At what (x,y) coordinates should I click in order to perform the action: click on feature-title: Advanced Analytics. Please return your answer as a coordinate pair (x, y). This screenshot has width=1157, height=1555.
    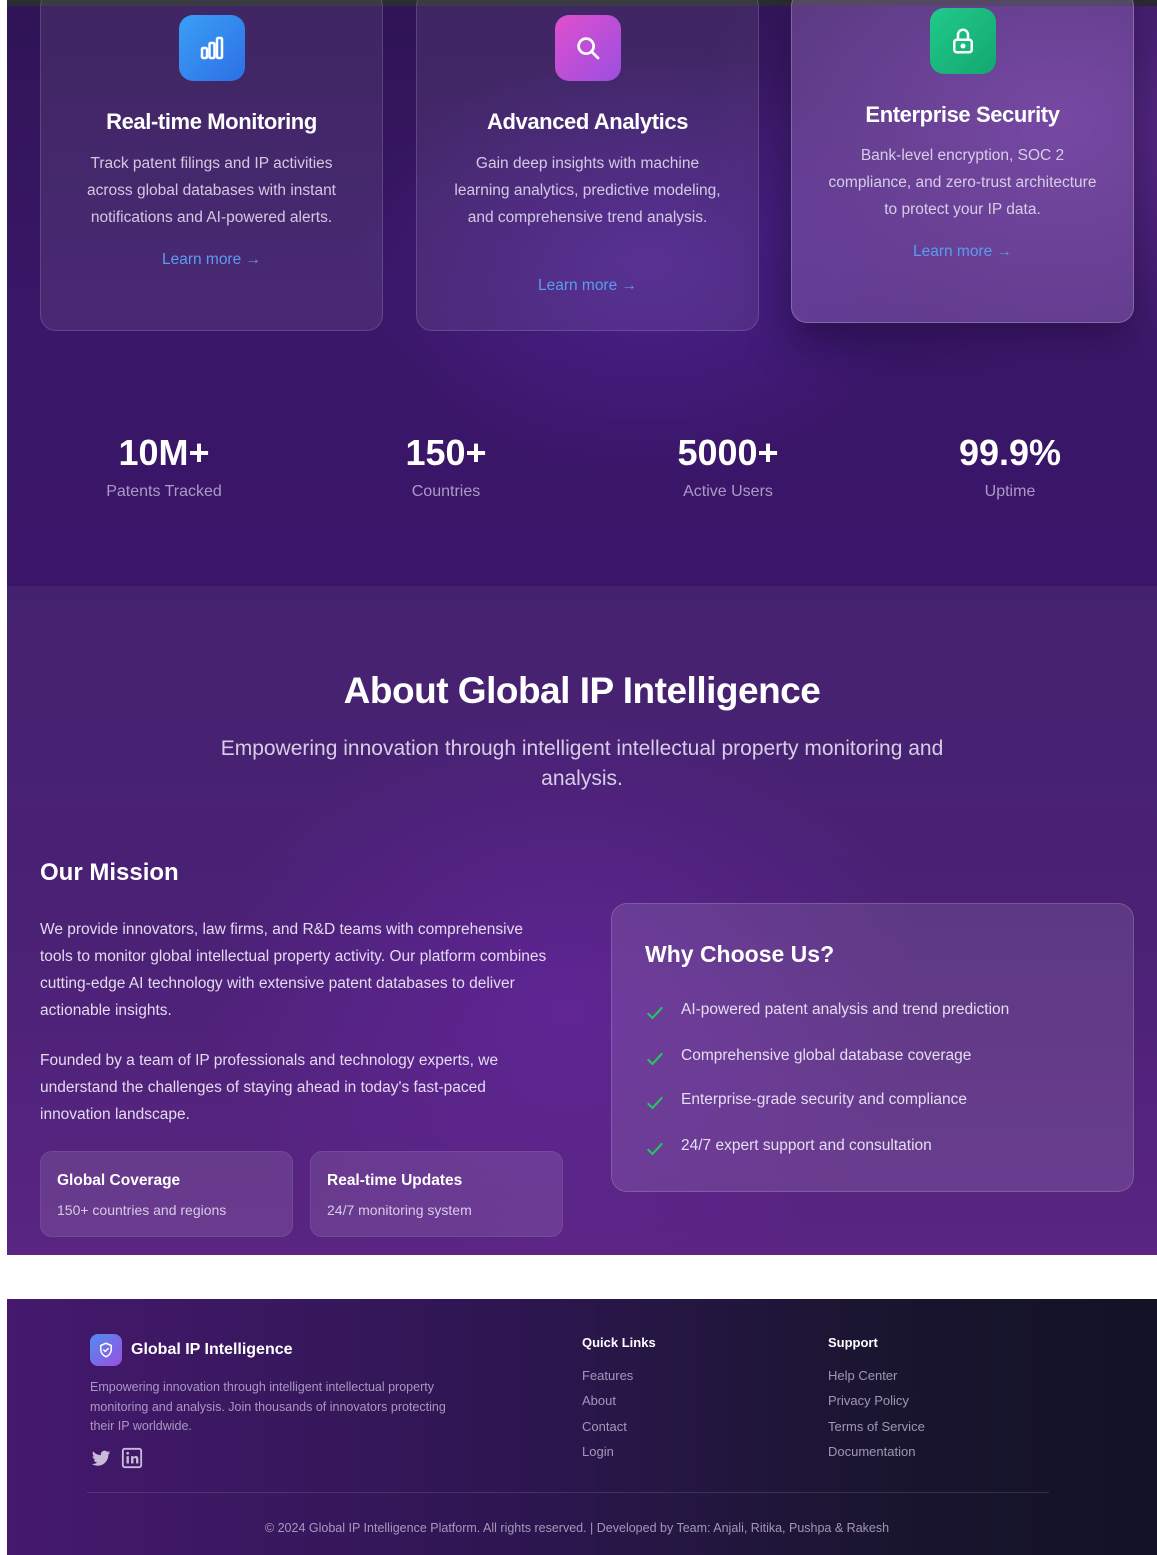
    Looking at the image, I should click on (587, 121).